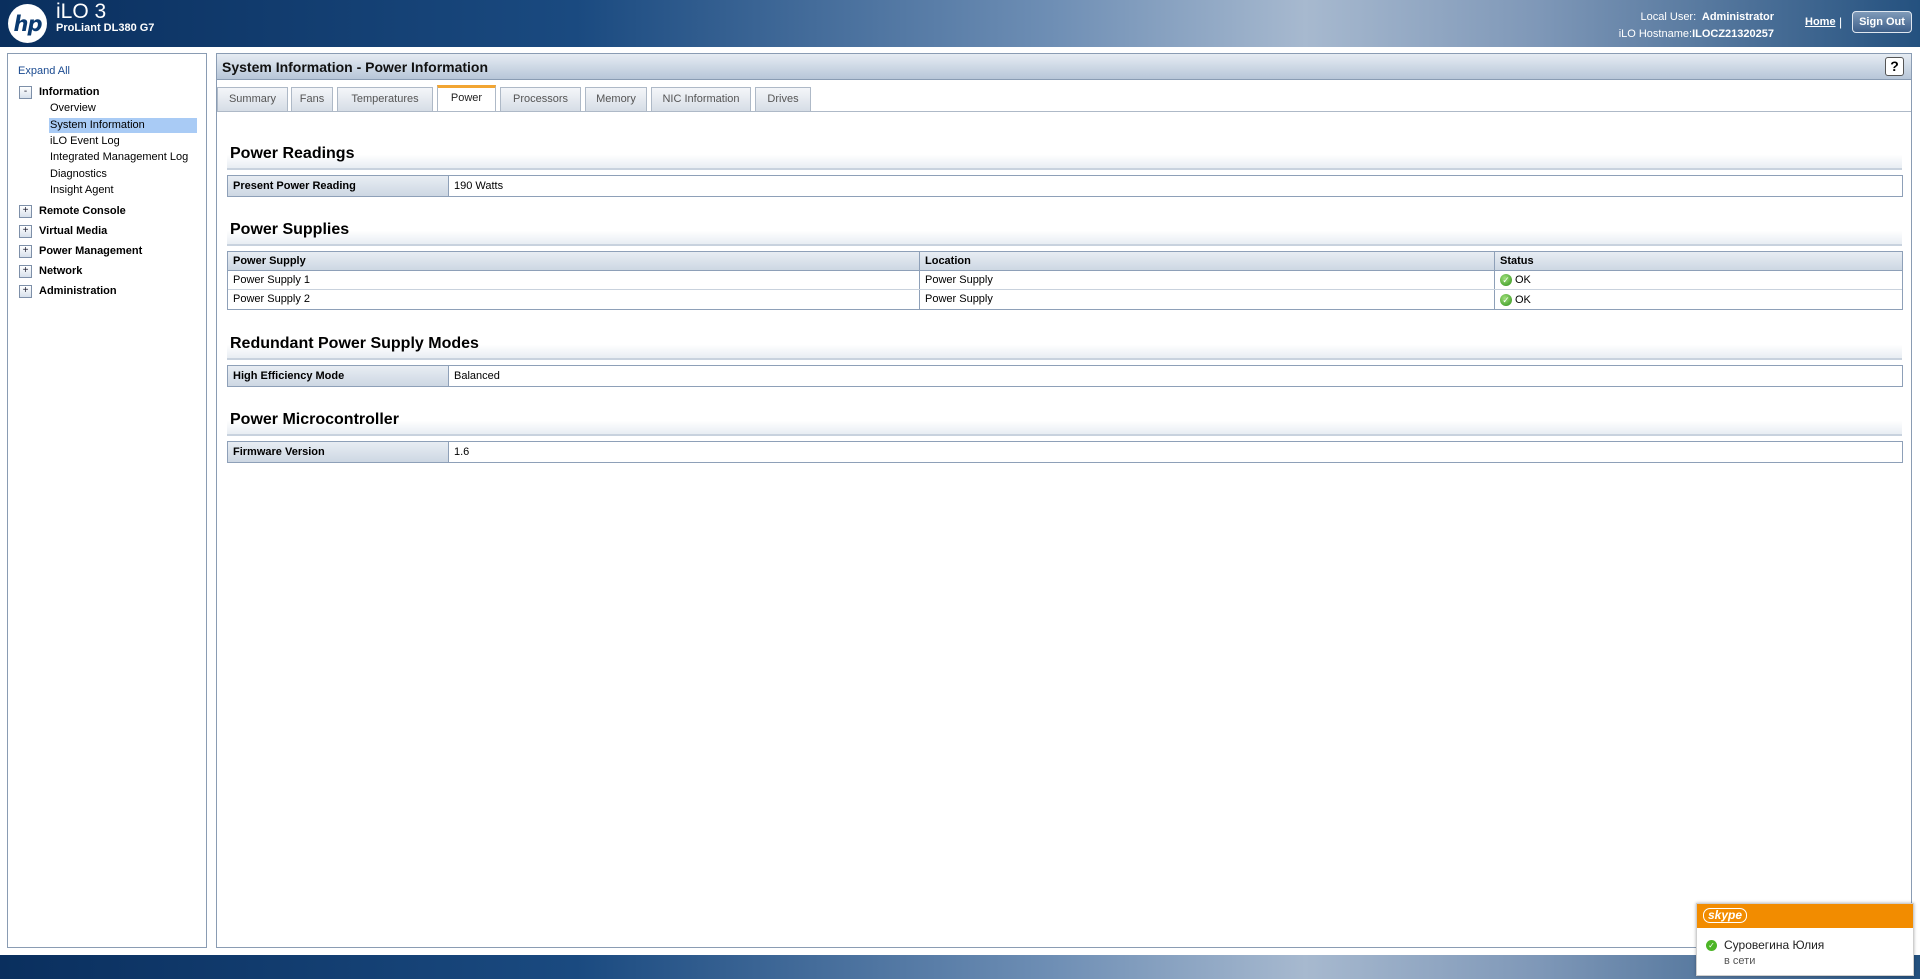 The width and height of the screenshot is (1920, 979). What do you see at coordinates (1517, 261) in the screenshot?
I see `column-header: Status` at bounding box center [1517, 261].